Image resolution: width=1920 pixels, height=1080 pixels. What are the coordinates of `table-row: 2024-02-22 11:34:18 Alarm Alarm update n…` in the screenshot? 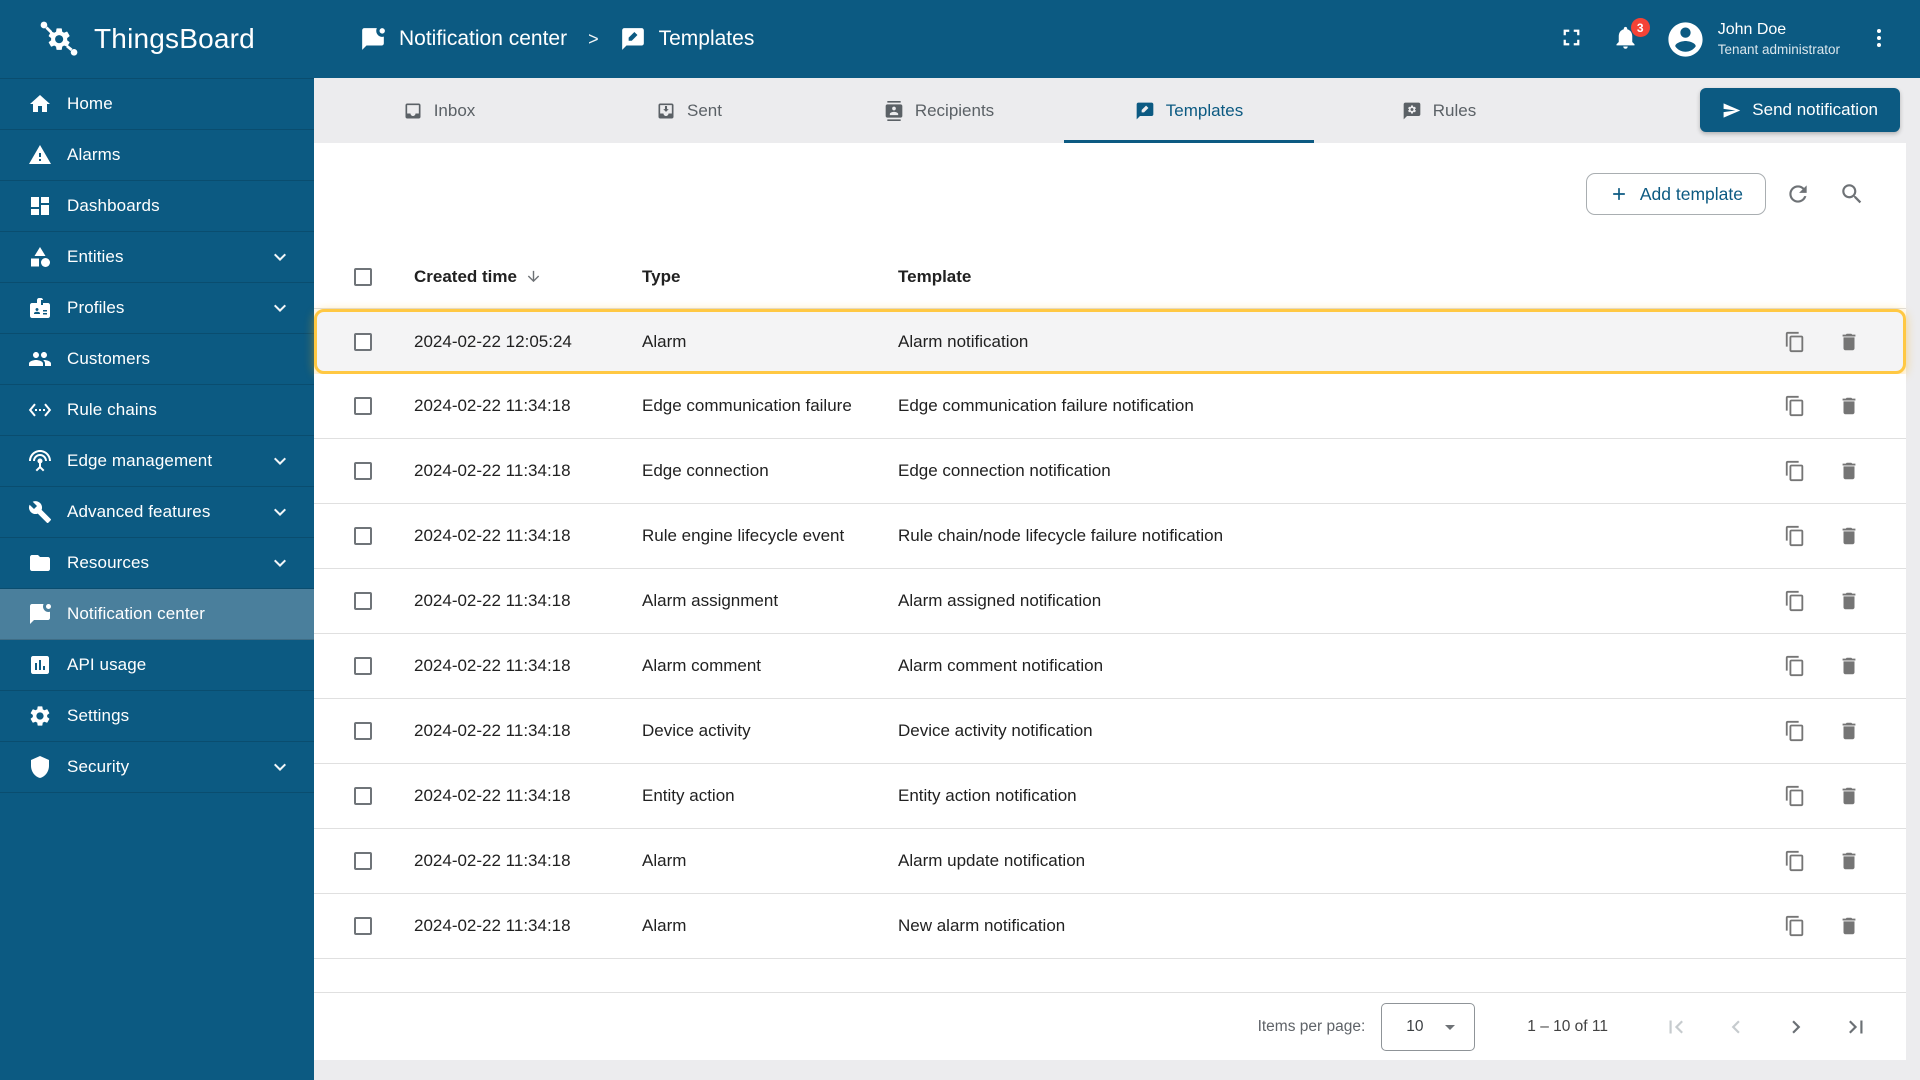 It's located at (1110, 861).